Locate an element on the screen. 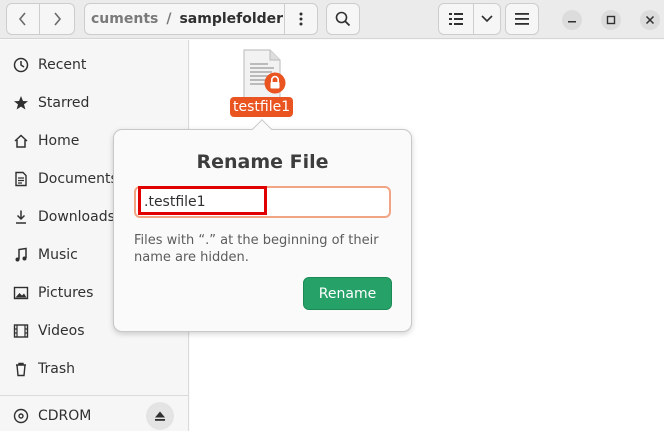 Image resolution: width=664 pixels, height=431 pixels. clock-icon is located at coordinates (21, 65).